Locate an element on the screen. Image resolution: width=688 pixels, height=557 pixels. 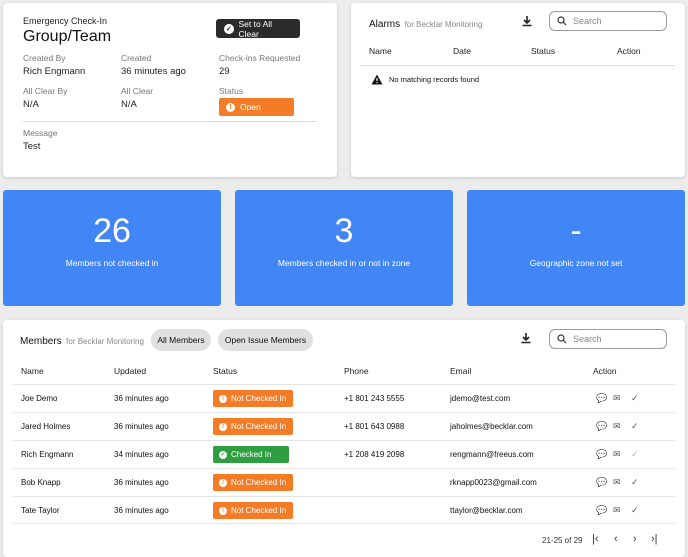
members-for-text: for Becklar Monitoring is located at coordinates (105, 341).